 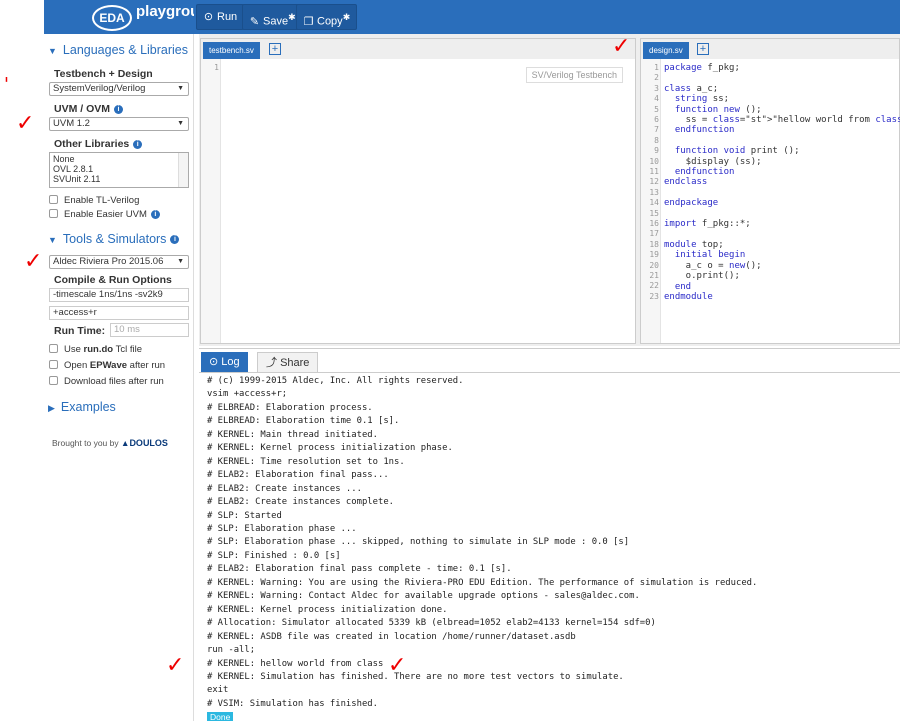 What do you see at coordinates (704, 130) in the screenshot?
I see `code-line: endfunction` at bounding box center [704, 130].